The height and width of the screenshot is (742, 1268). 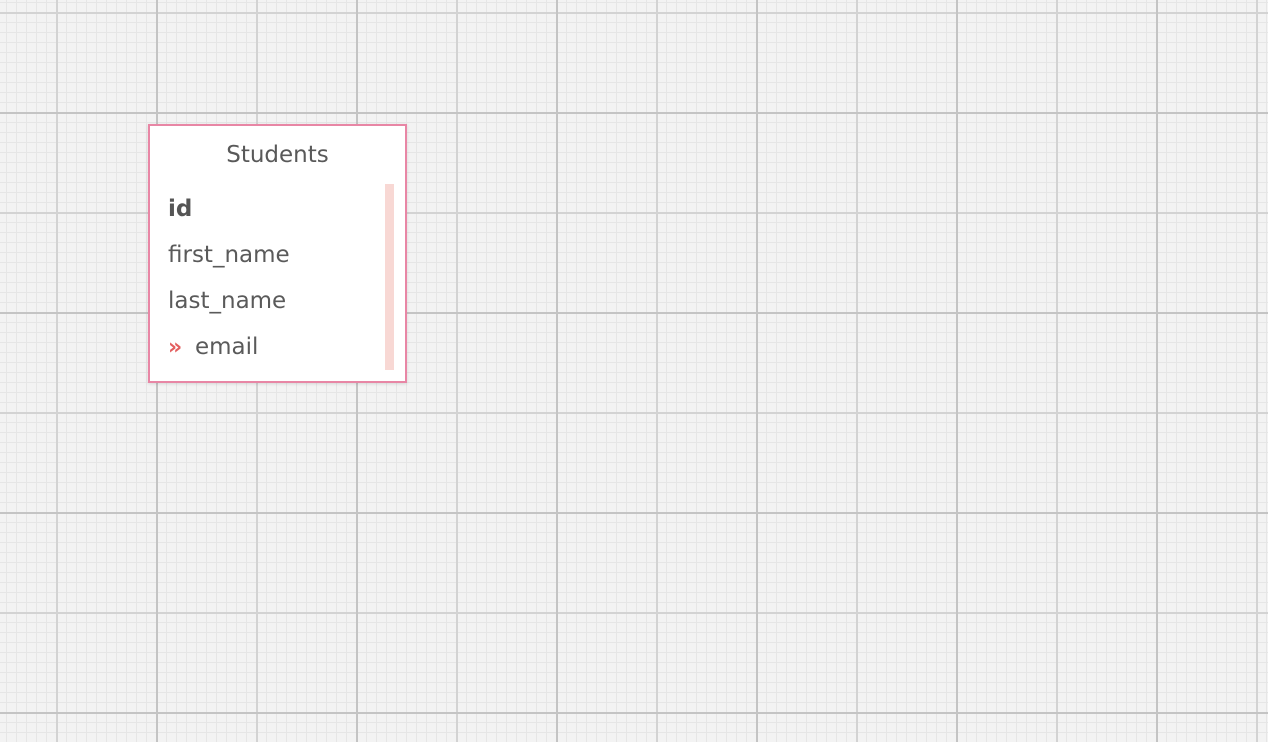 I want to click on field-first-name: first_name, so click(x=273, y=255).